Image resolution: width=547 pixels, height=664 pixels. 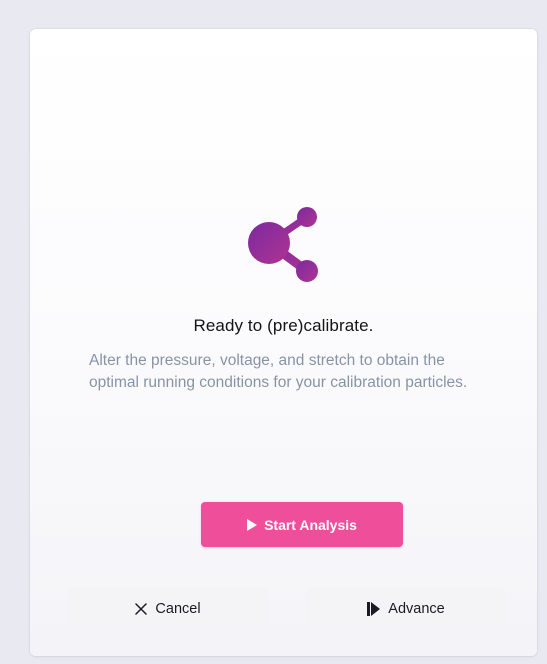 I want to click on skip-forward-icon, so click(x=374, y=609).